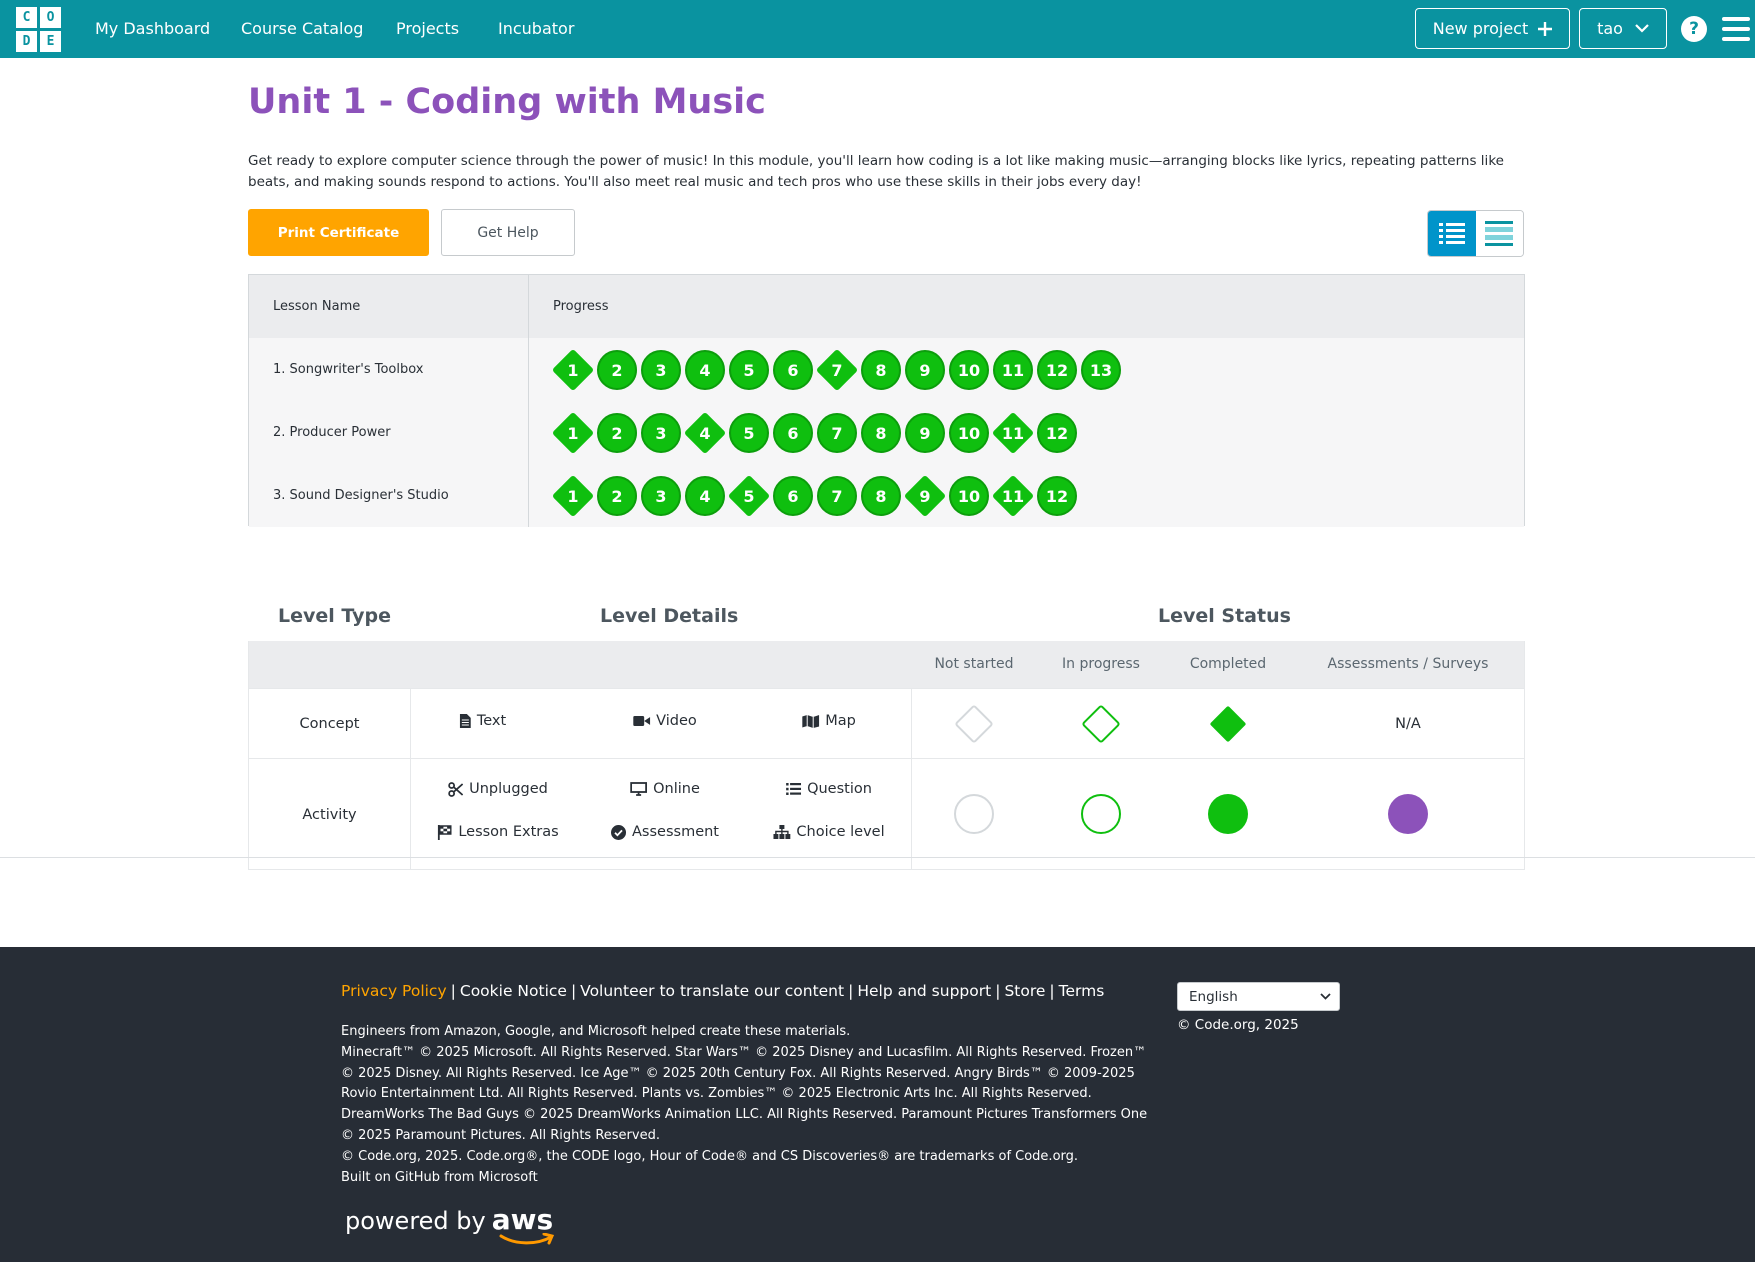  I want to click on footer-link-store: Store, so click(1024, 991).